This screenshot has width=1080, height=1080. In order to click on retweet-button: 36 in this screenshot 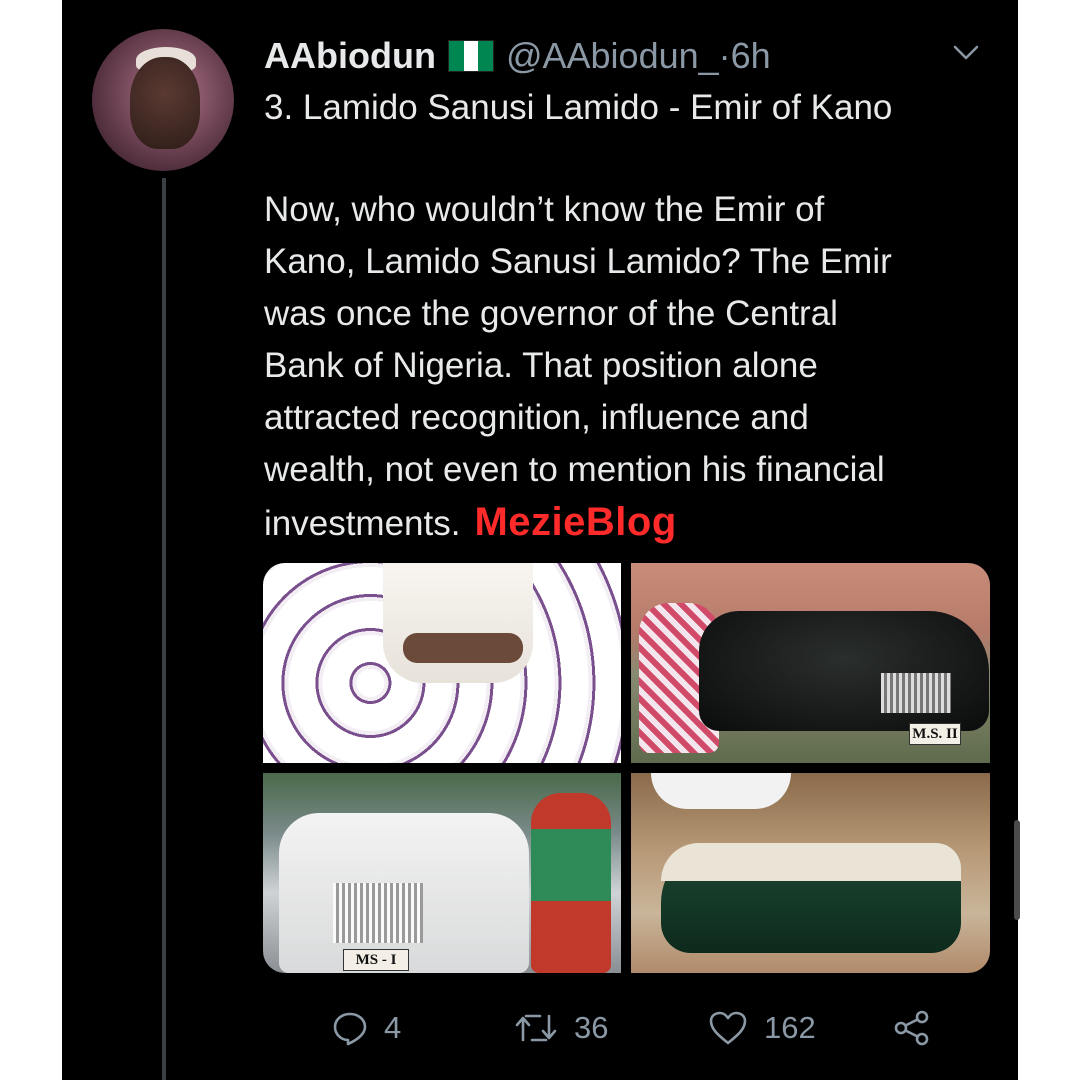, I will do `click(561, 1028)`.